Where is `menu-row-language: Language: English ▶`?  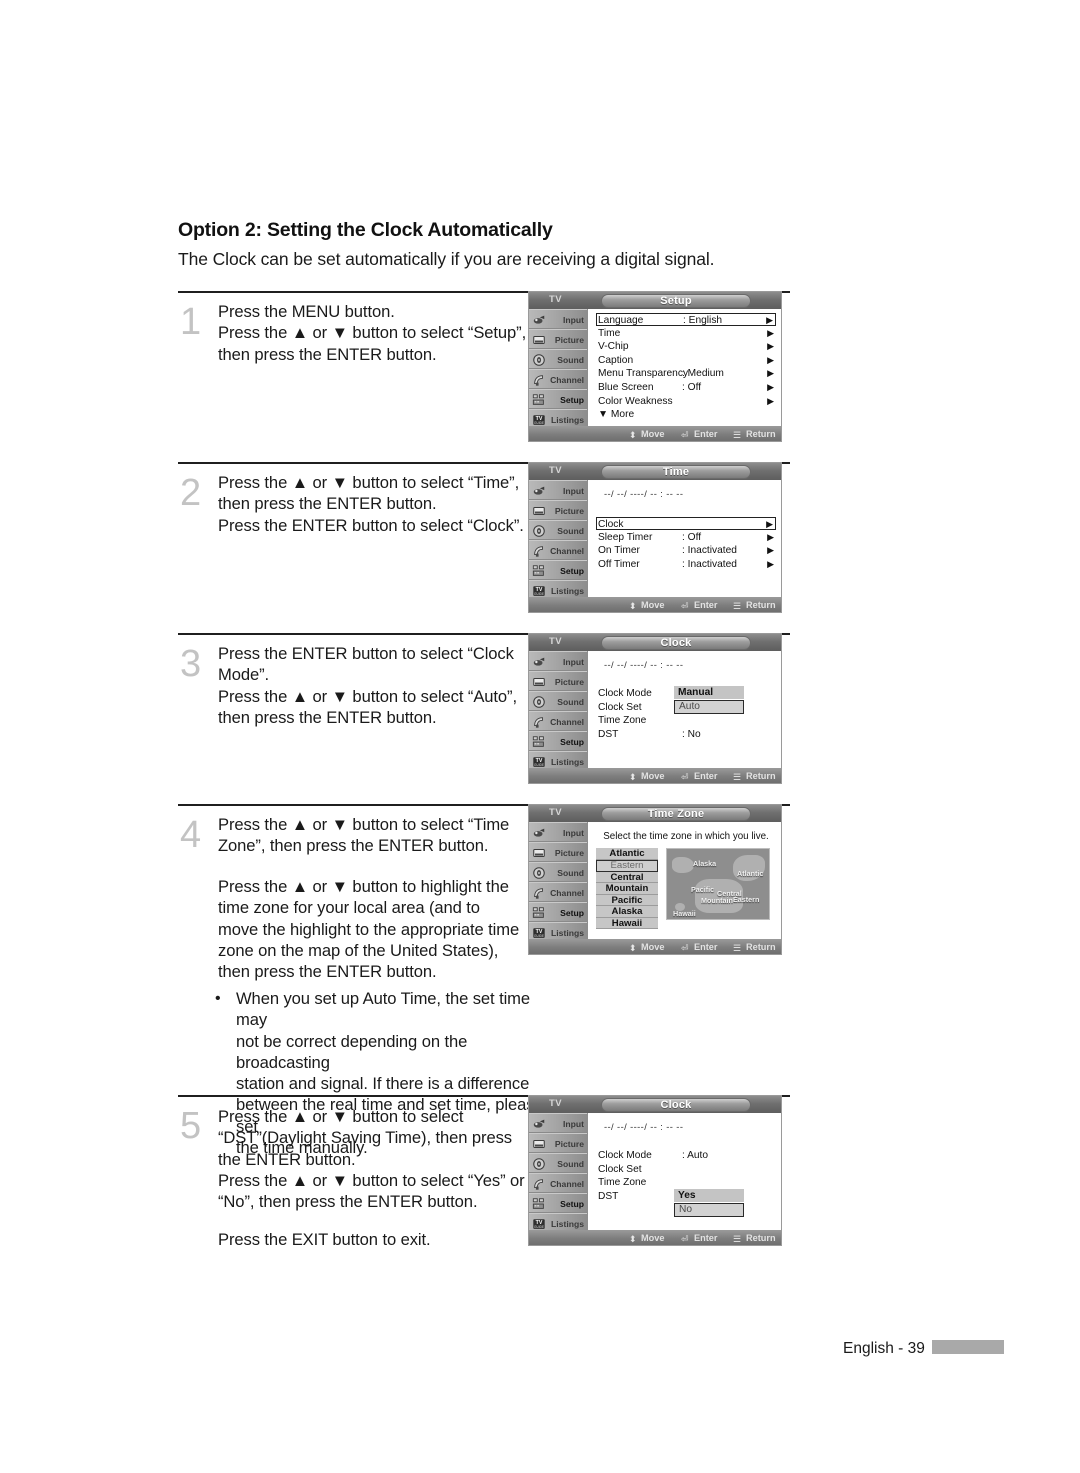
menu-row-language: Language: English ▶ is located at coordinates (686, 319).